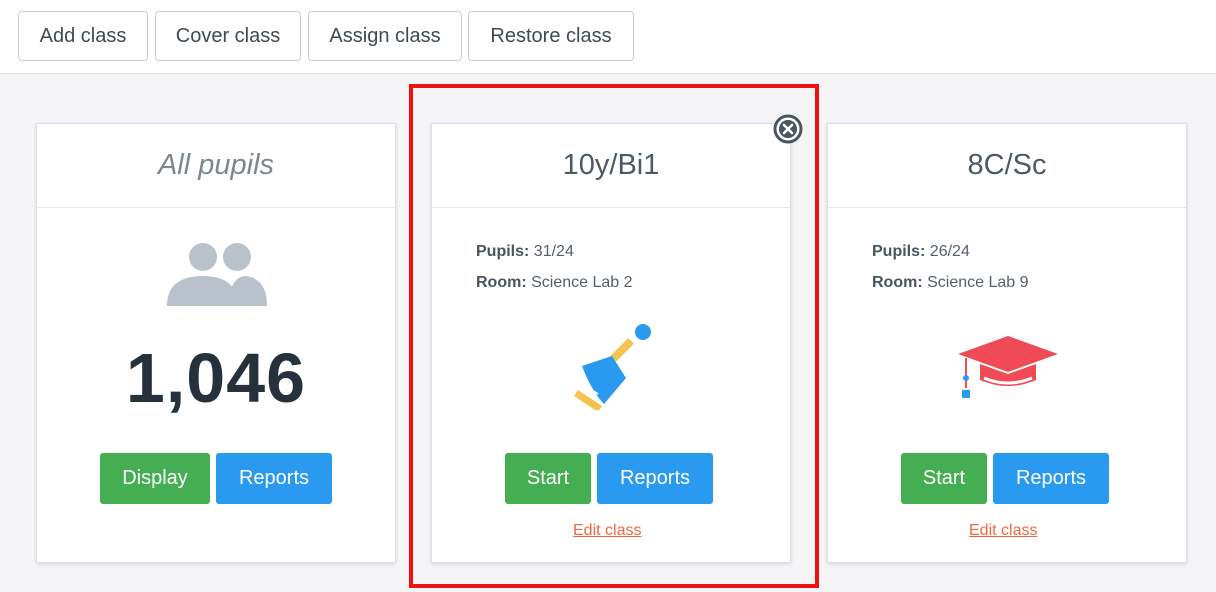 This screenshot has width=1216, height=592. What do you see at coordinates (788, 129) in the screenshot?
I see `close-icon` at bounding box center [788, 129].